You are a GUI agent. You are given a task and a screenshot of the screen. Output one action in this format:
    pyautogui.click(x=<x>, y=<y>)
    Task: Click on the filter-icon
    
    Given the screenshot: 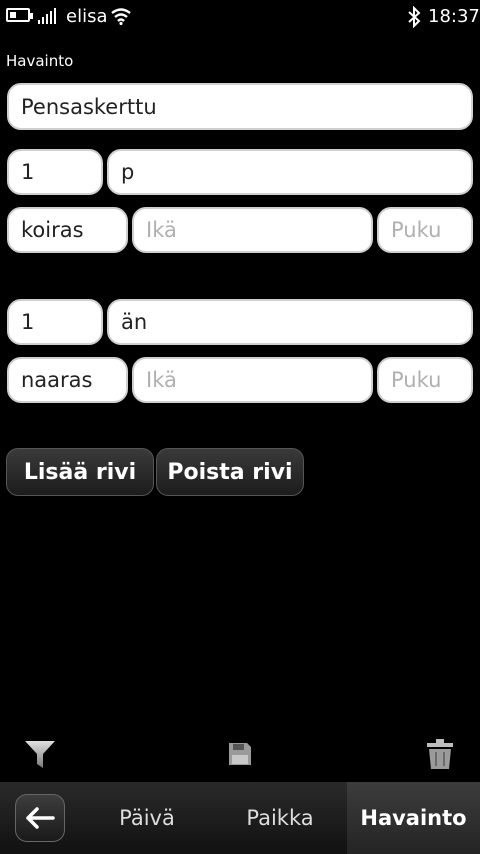 What is the action you would take?
    pyautogui.click(x=40, y=754)
    